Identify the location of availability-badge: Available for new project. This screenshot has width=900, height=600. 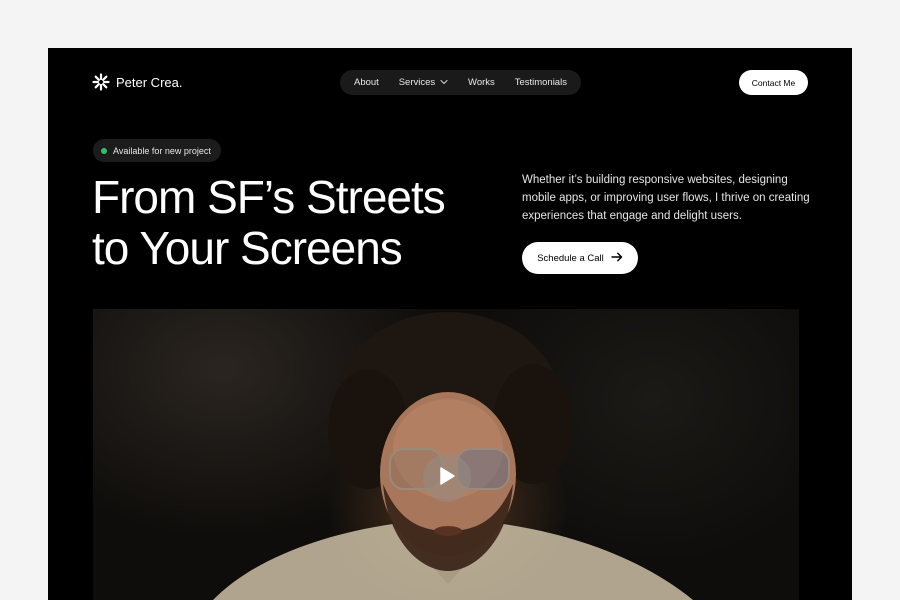
(157, 150).